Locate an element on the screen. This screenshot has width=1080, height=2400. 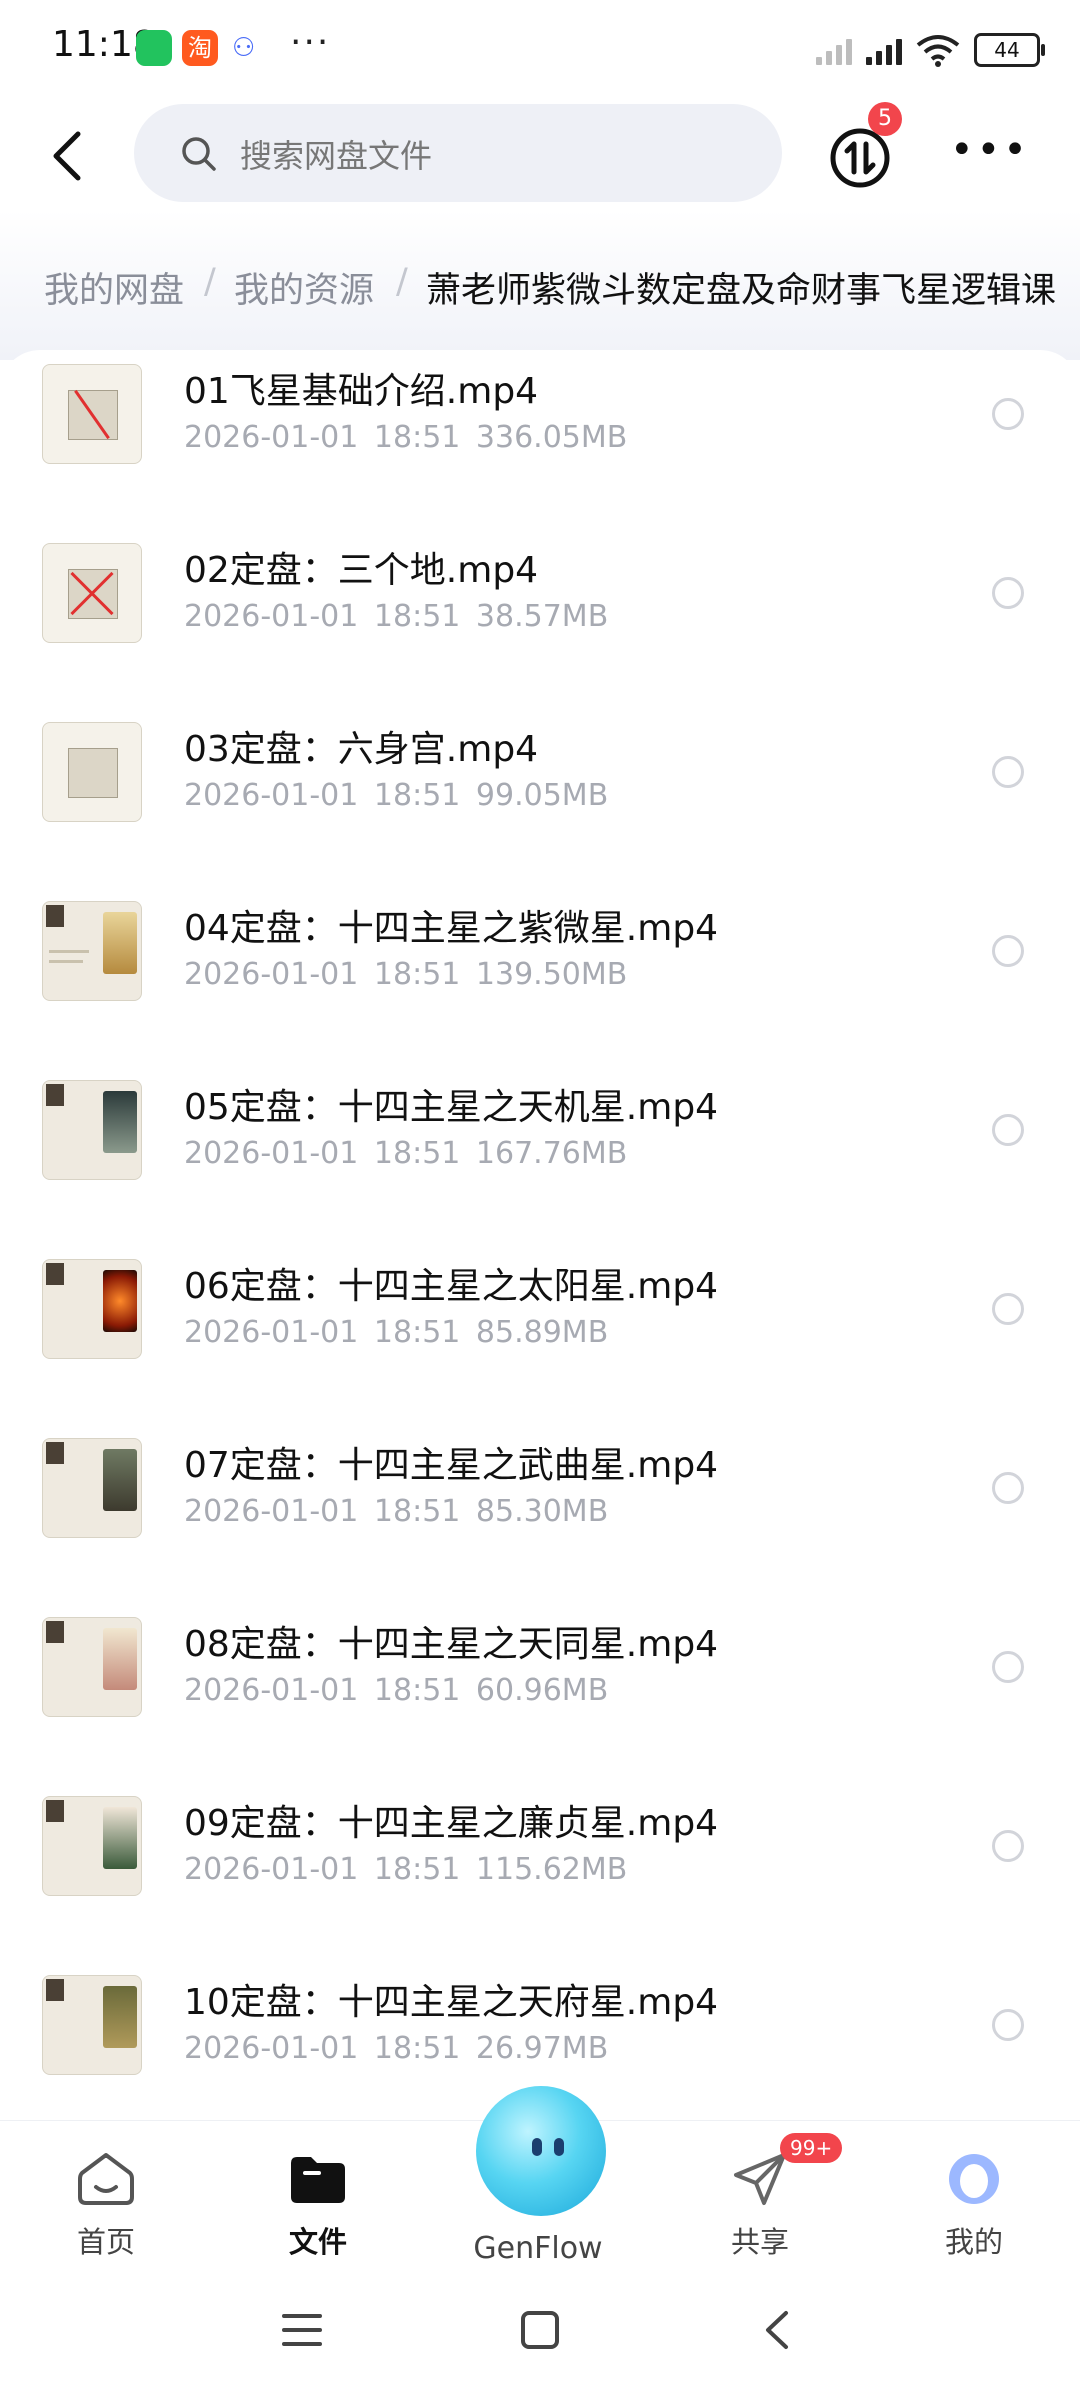
taobao-icon: 淘 is located at coordinates (200, 48).